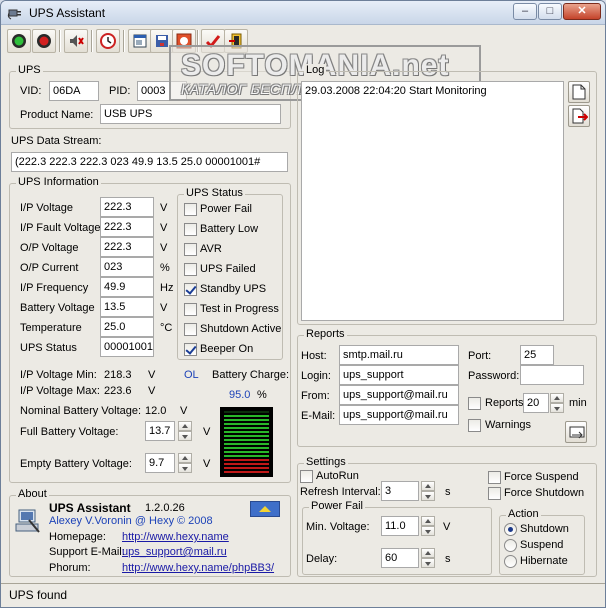 This screenshot has height=608, width=606. I want to click on o-p-current-label: O/P Current, so click(49, 268).